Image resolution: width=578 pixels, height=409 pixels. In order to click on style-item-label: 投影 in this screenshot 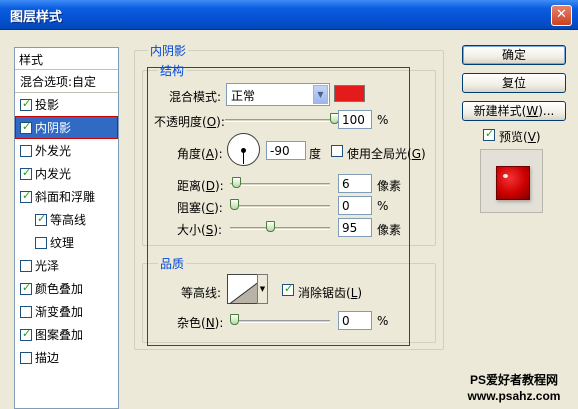, I will do `click(47, 105)`.